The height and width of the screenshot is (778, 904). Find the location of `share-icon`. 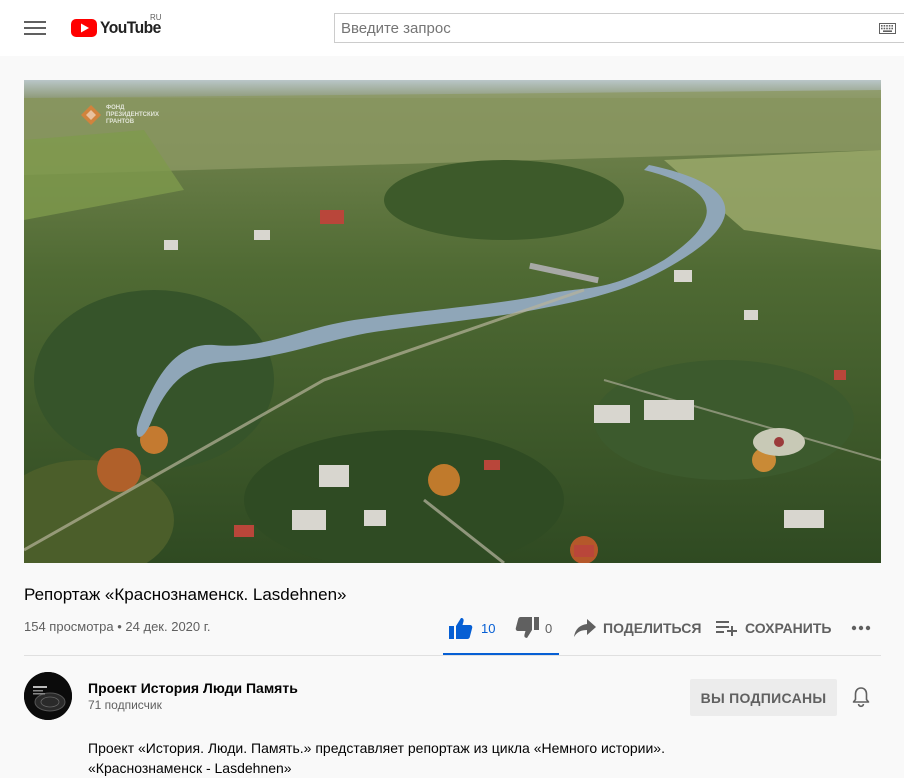

share-icon is located at coordinates (585, 628).